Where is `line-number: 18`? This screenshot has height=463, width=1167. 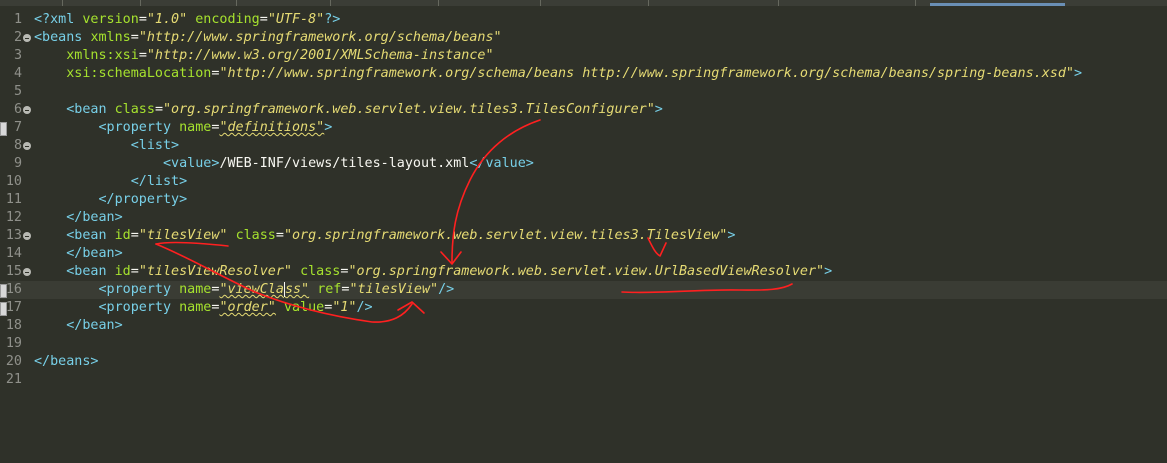
line-number: 18 is located at coordinates (13, 325).